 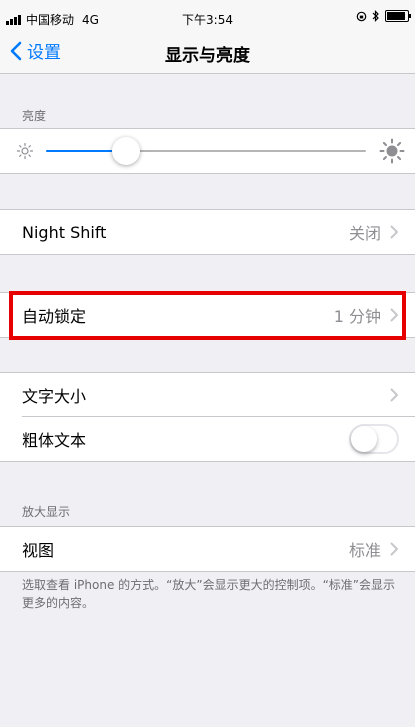 What do you see at coordinates (375, 16) in the screenshot?
I see `bluetooth-icon` at bounding box center [375, 16].